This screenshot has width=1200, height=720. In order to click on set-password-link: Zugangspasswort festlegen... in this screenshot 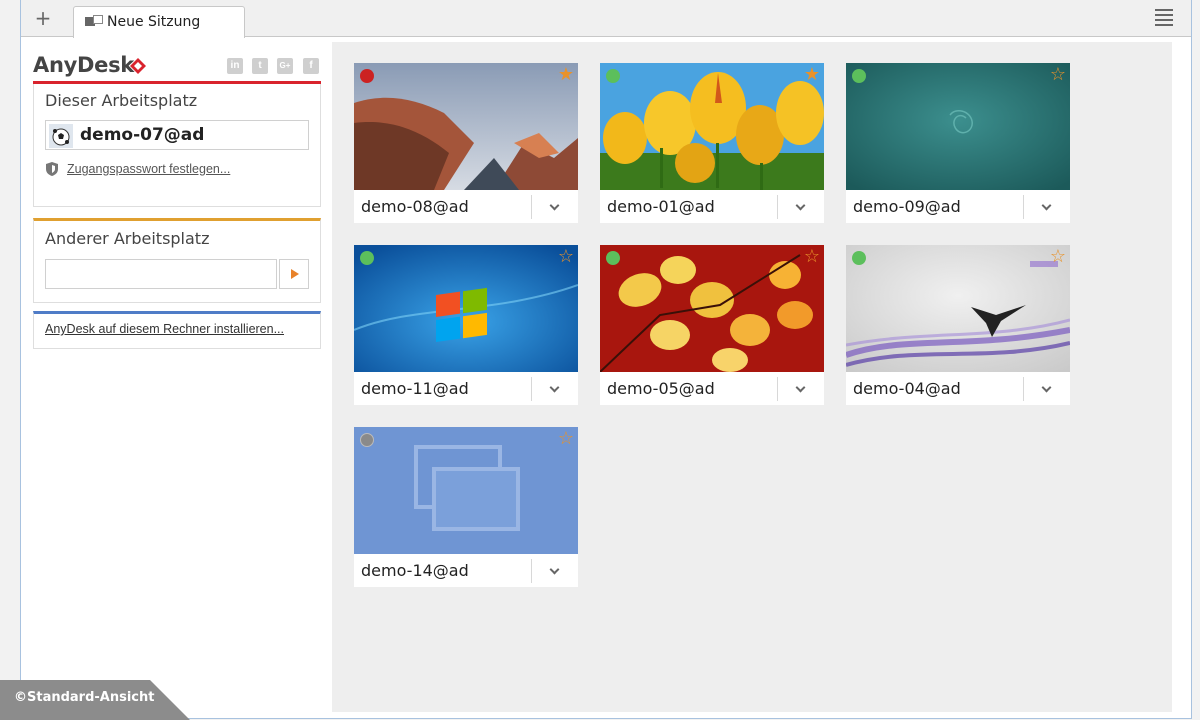, I will do `click(148, 169)`.